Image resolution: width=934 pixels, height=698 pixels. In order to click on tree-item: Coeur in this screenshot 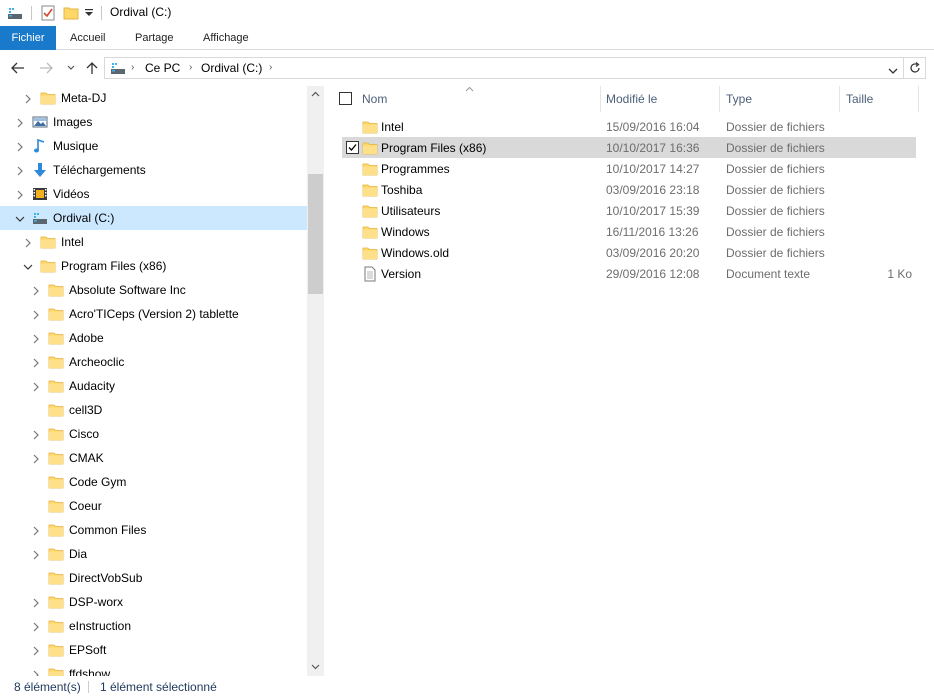, I will do `click(153, 506)`.